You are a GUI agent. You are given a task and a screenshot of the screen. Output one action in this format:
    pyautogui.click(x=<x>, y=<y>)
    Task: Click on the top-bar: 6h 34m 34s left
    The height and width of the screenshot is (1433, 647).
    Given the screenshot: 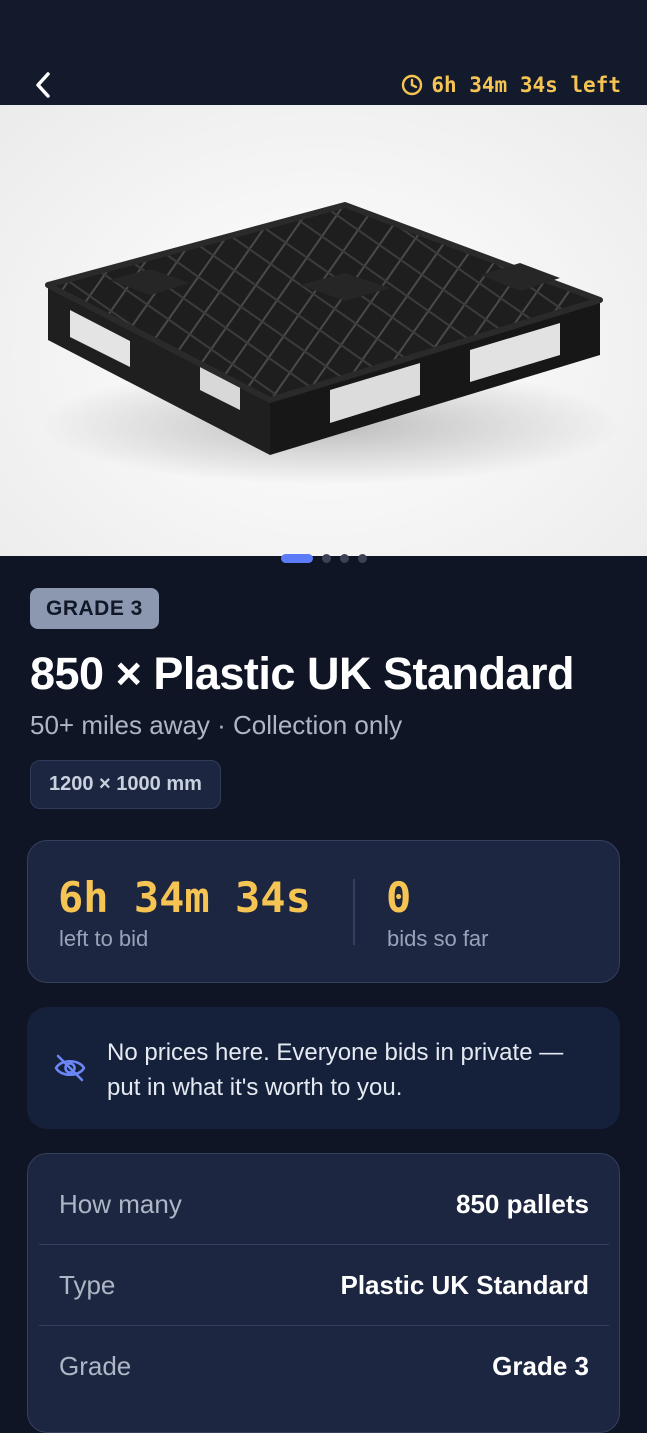 What is the action you would take?
    pyautogui.click(x=323, y=52)
    